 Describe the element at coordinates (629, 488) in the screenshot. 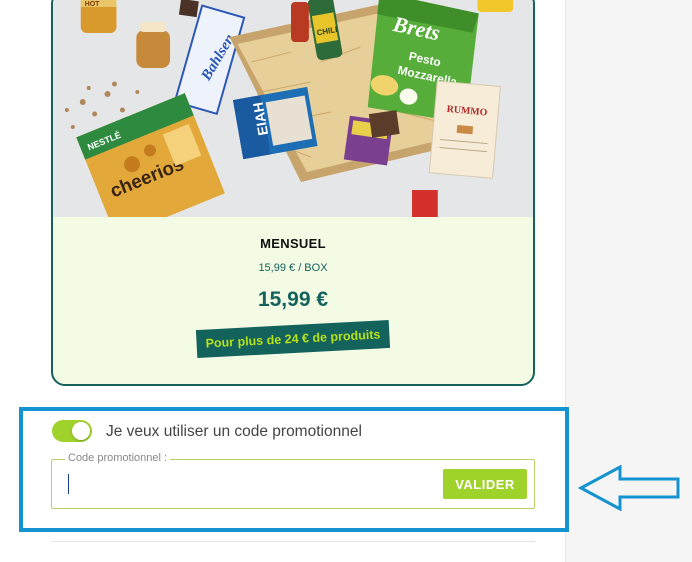

I see `arrow-left-icon` at that location.